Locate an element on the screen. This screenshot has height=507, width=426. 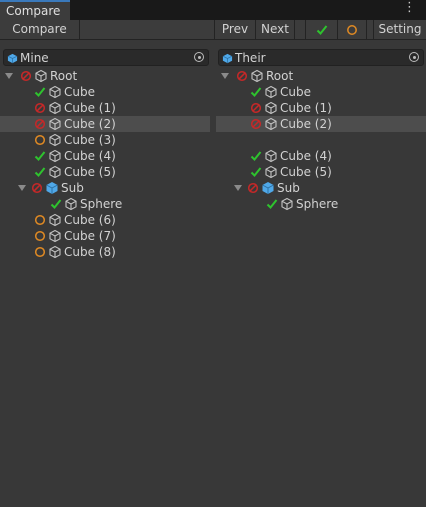
tree-item-label: Cube (8) is located at coordinates (90, 252).